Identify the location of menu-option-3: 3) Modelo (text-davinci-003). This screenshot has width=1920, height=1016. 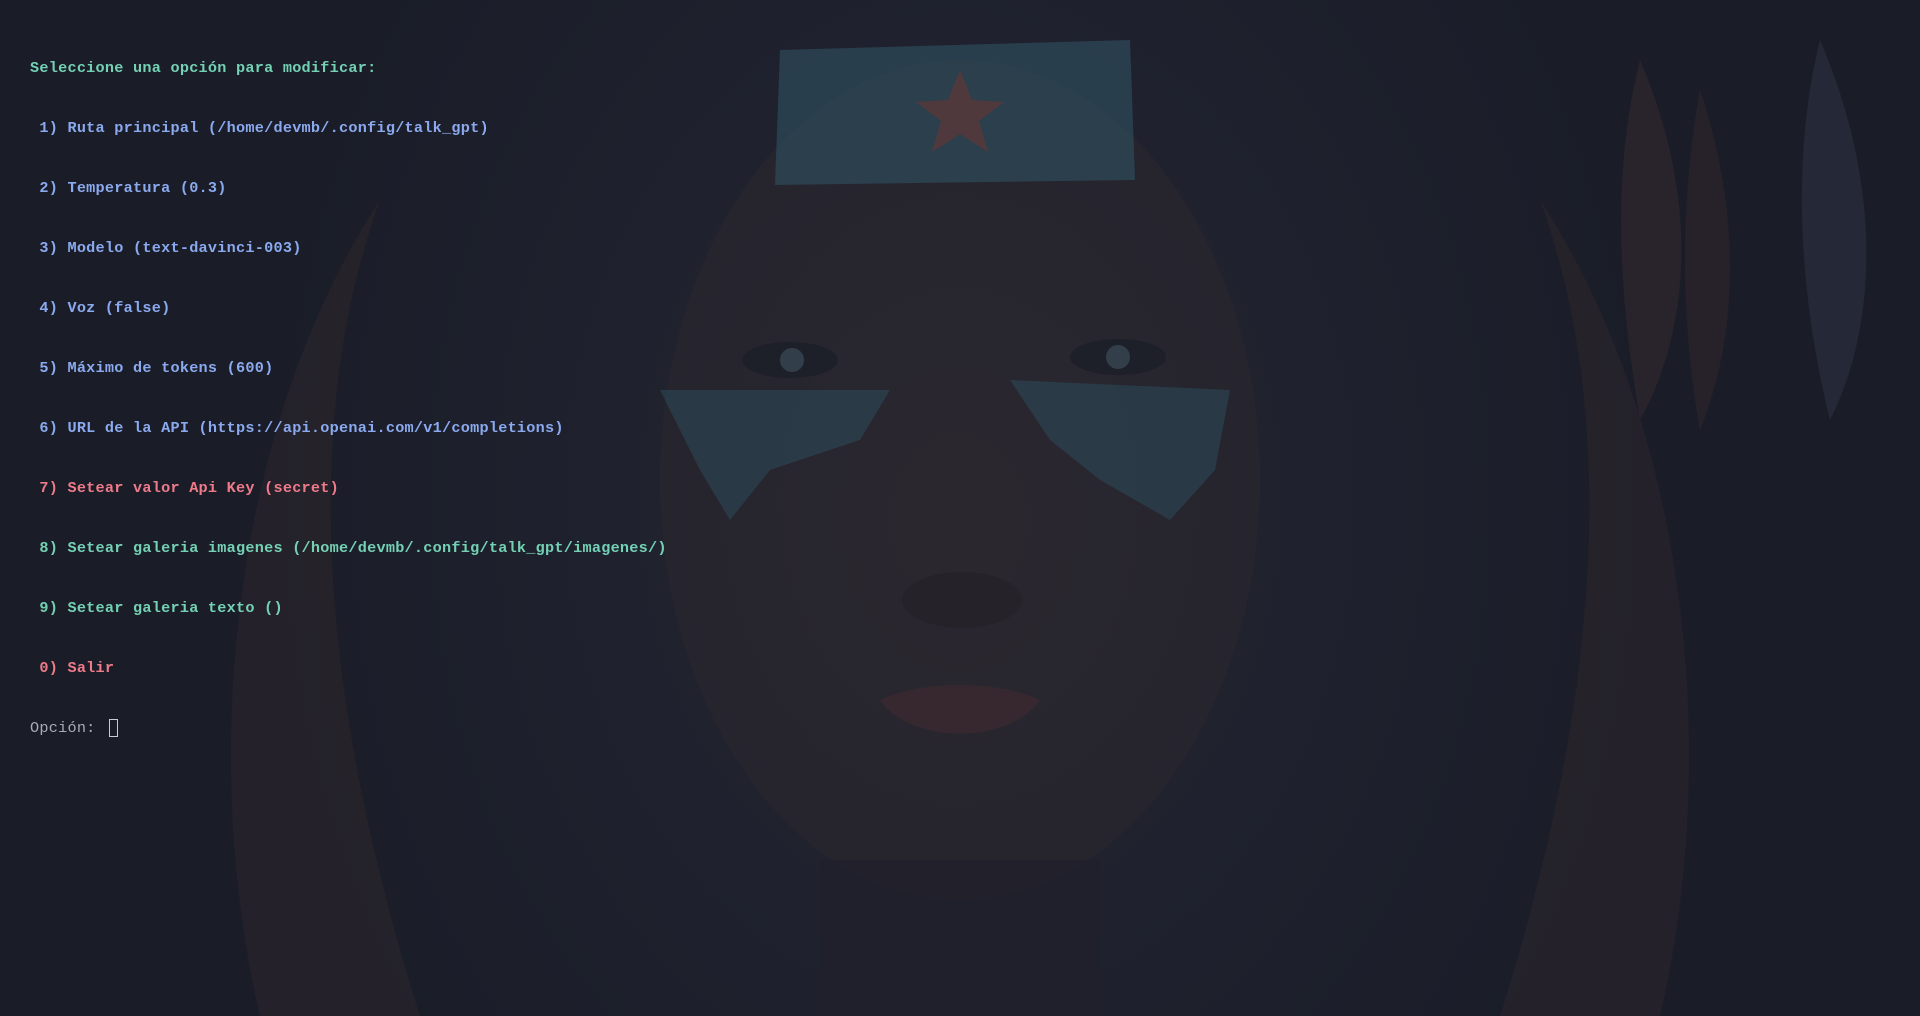
(166, 248).